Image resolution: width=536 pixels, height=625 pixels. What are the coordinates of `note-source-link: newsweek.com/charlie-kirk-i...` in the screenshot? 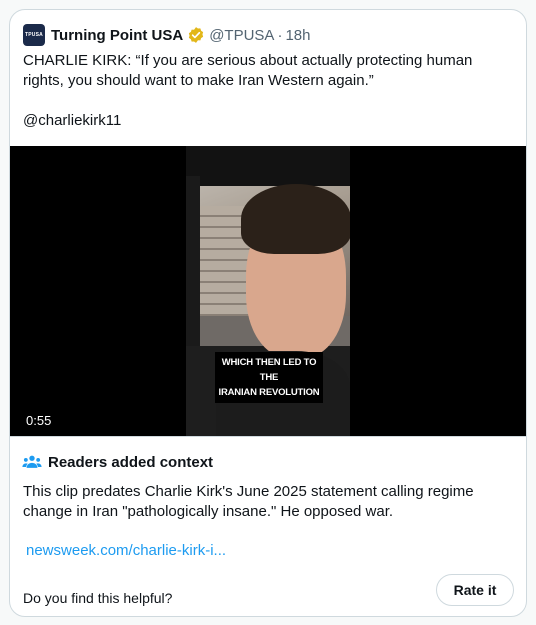 It's located at (126, 550).